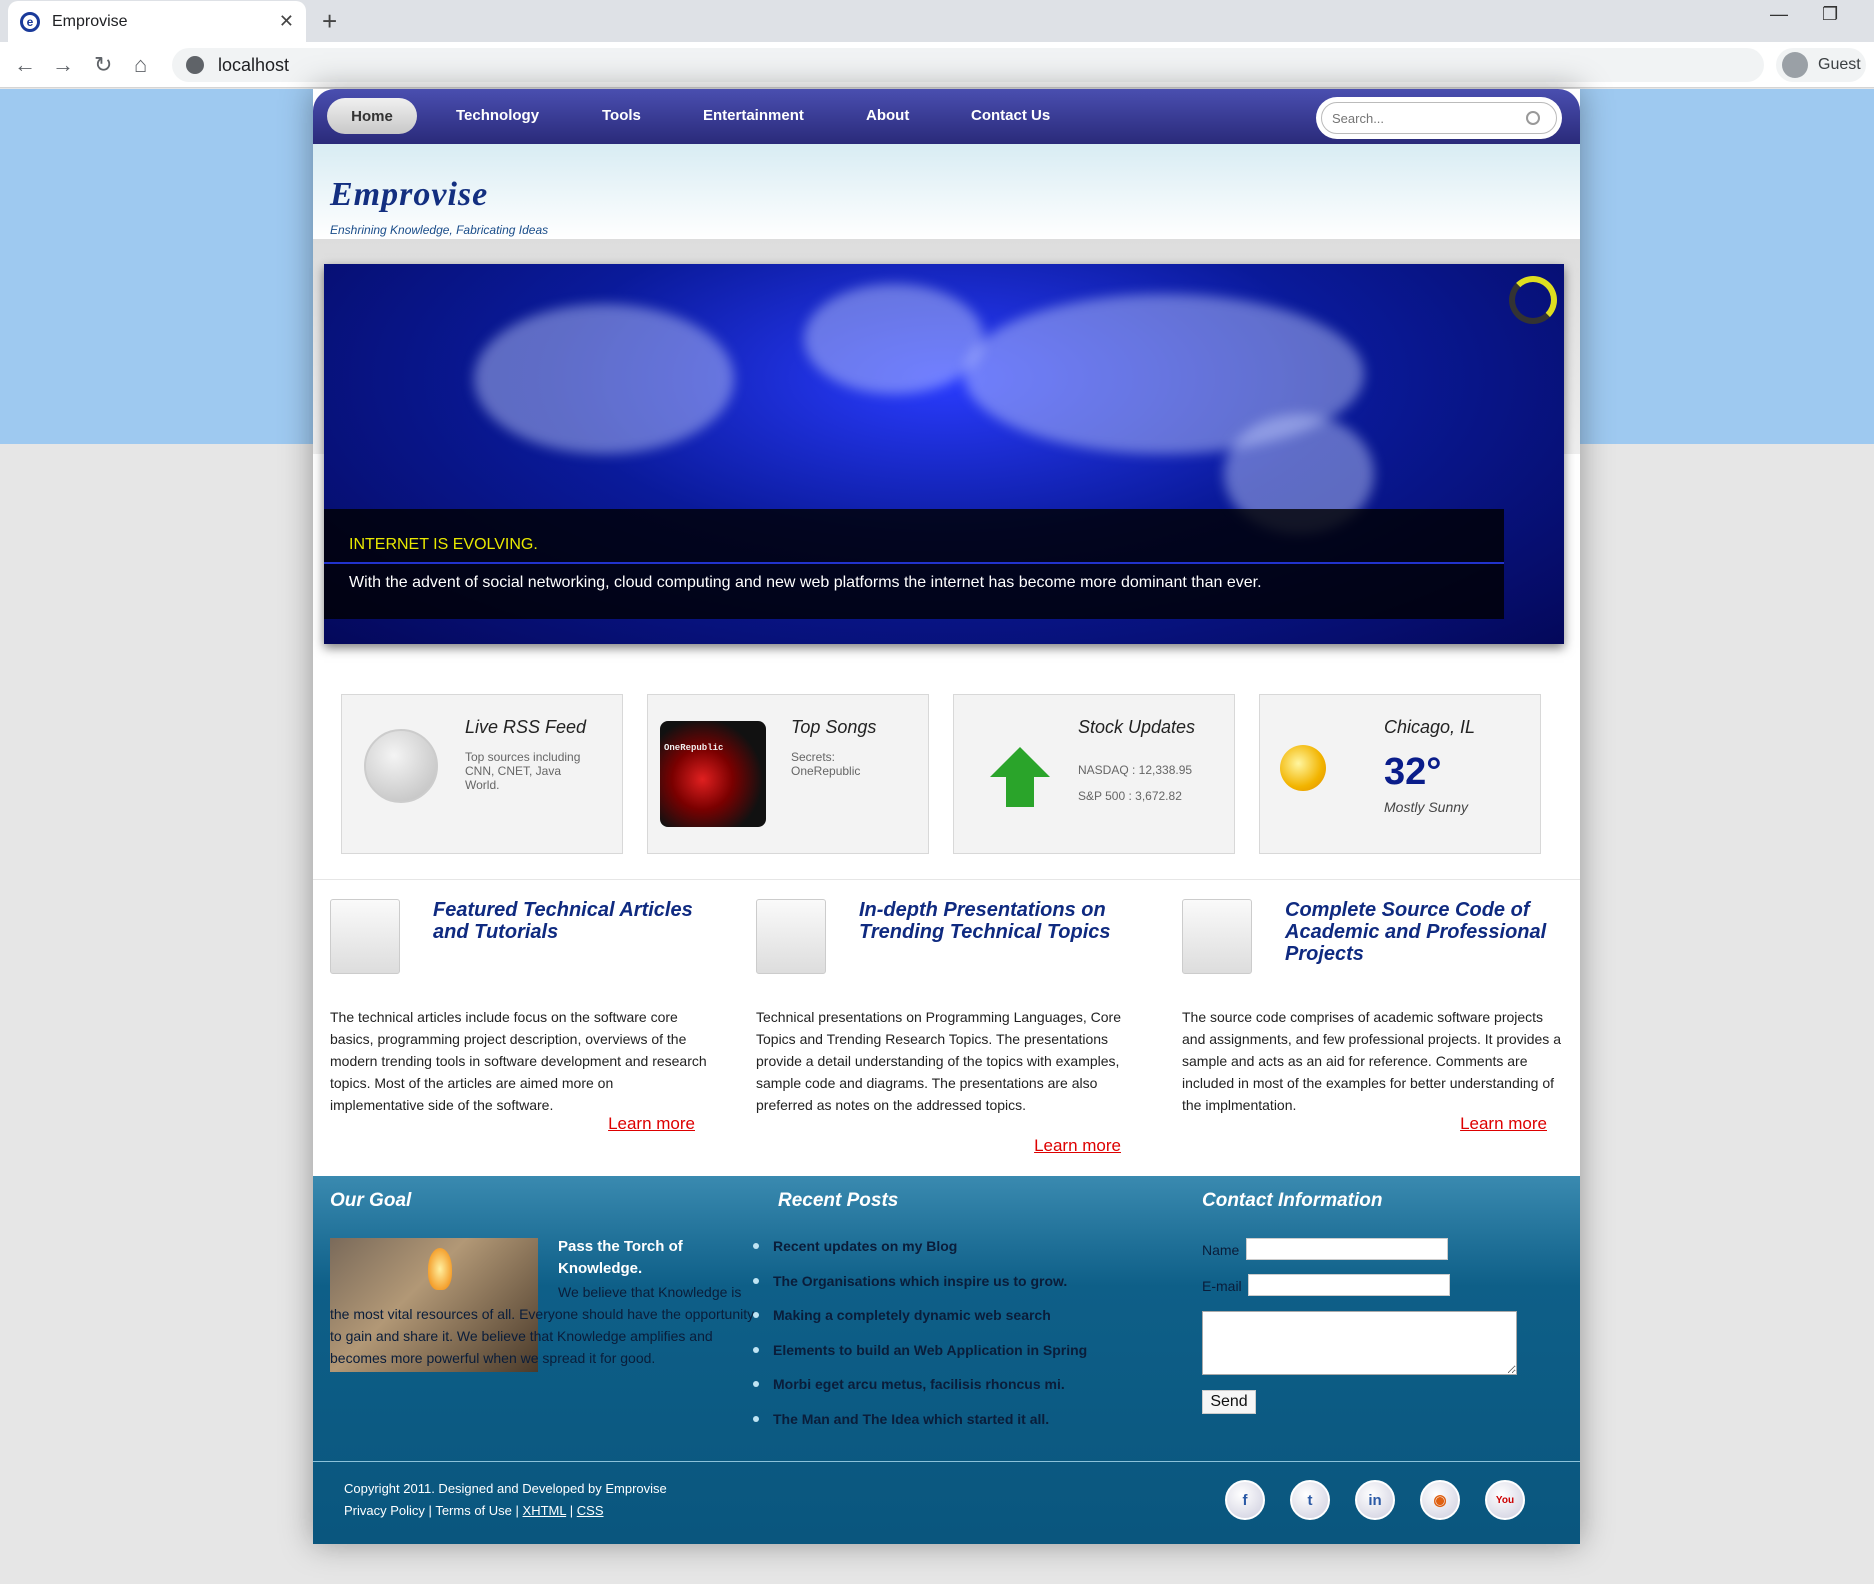  What do you see at coordinates (753, 115) in the screenshot?
I see `nav-entertainment: Entertainment` at bounding box center [753, 115].